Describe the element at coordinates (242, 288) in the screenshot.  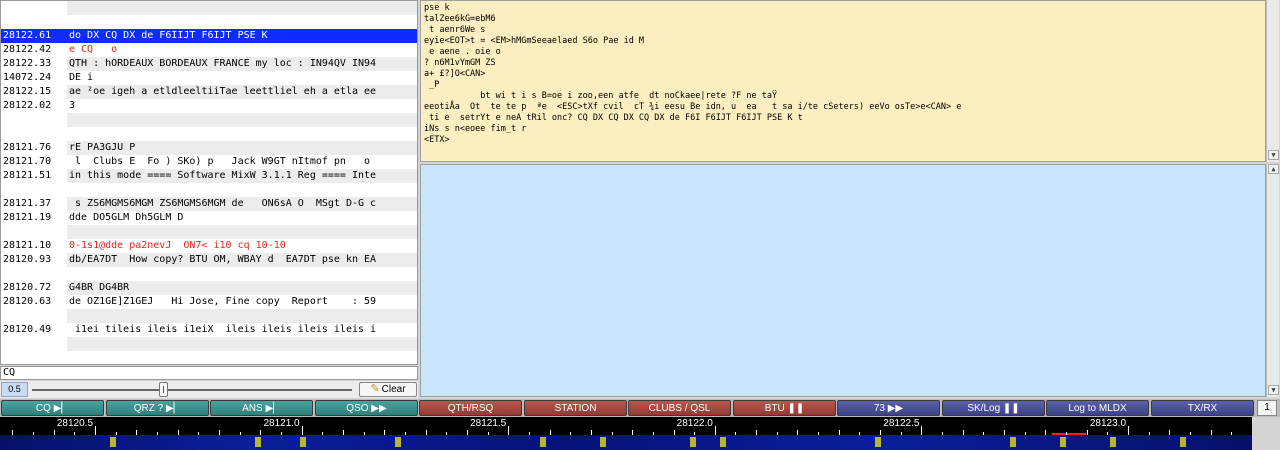
I see `signal-message: G4BR DG4BR` at that location.